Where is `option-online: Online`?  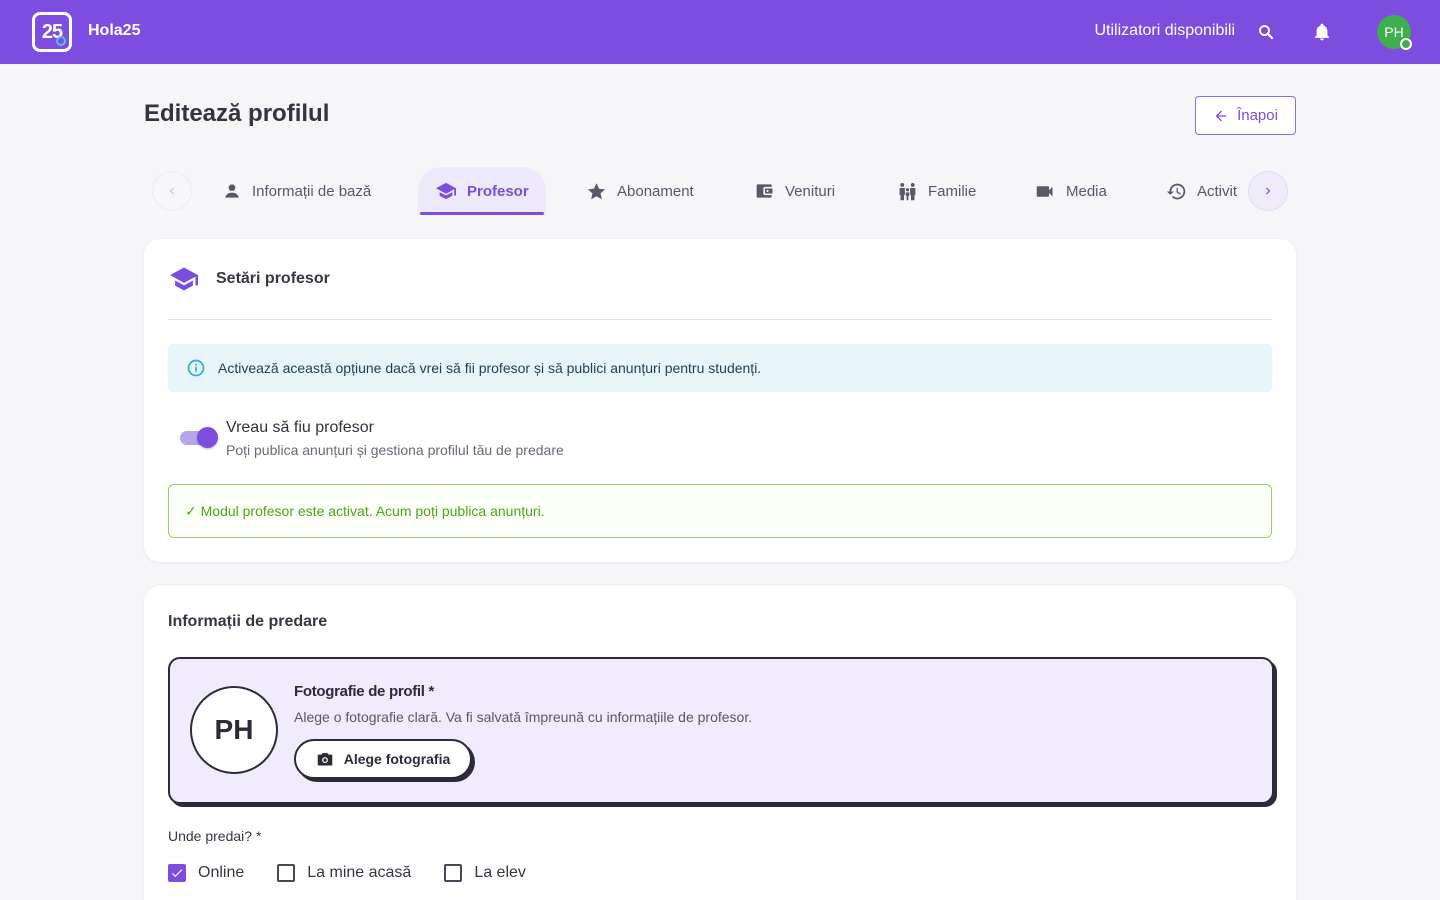 option-online: Online is located at coordinates (206, 873).